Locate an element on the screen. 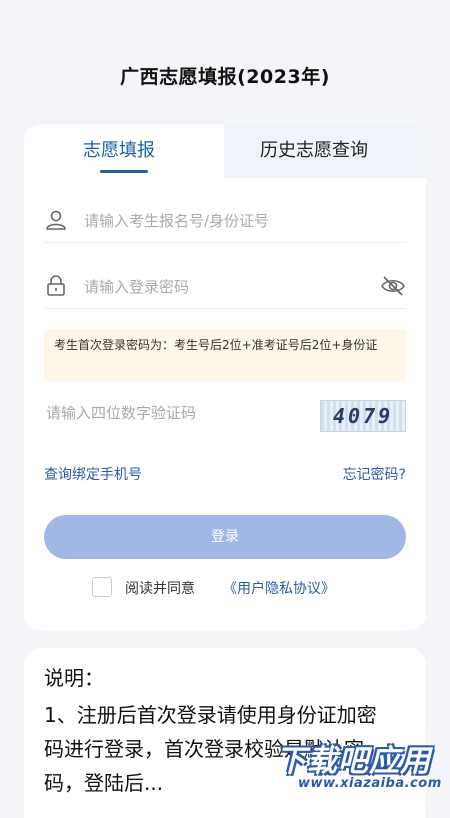  lock-icon is located at coordinates (56, 286).